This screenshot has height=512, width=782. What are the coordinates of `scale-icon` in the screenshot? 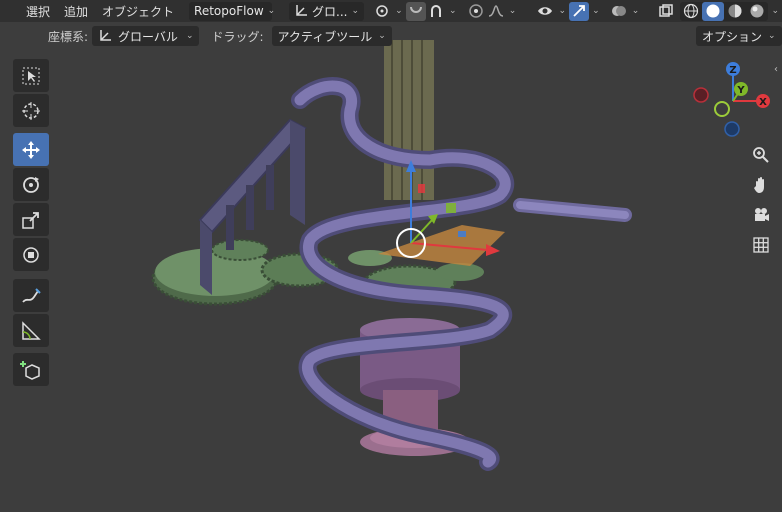 It's located at (30, 220).